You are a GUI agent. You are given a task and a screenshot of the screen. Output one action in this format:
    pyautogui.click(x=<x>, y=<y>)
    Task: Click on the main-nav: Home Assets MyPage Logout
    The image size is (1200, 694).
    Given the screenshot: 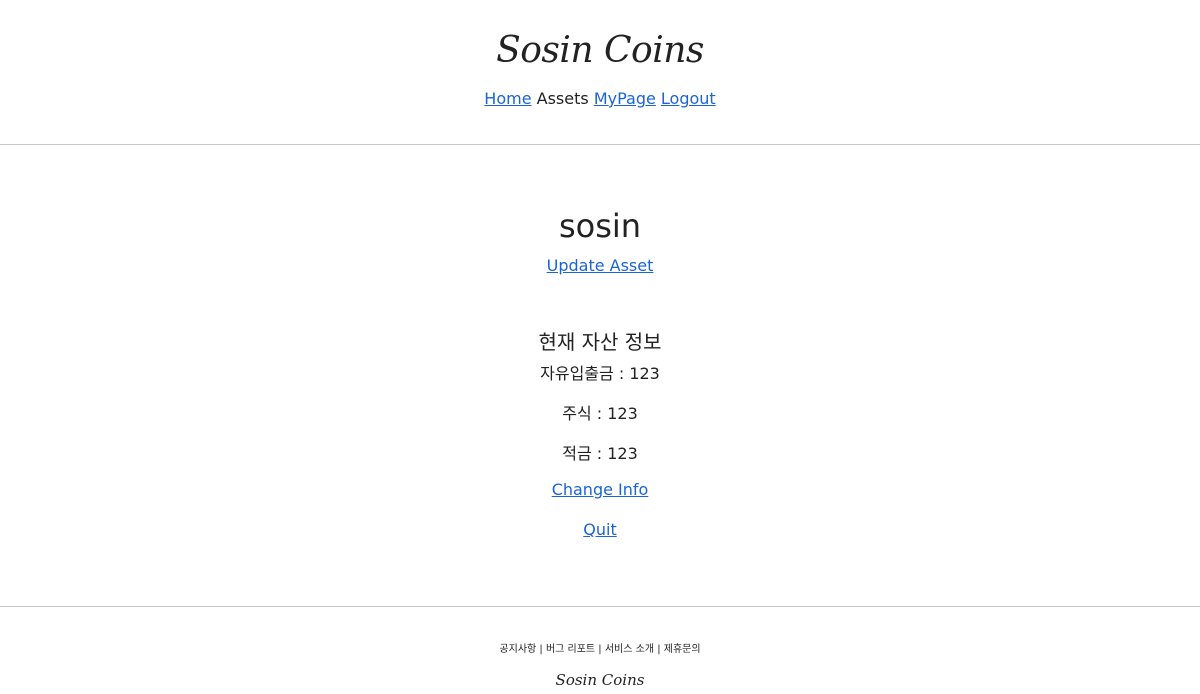 What is the action you would take?
    pyautogui.click(x=600, y=98)
    